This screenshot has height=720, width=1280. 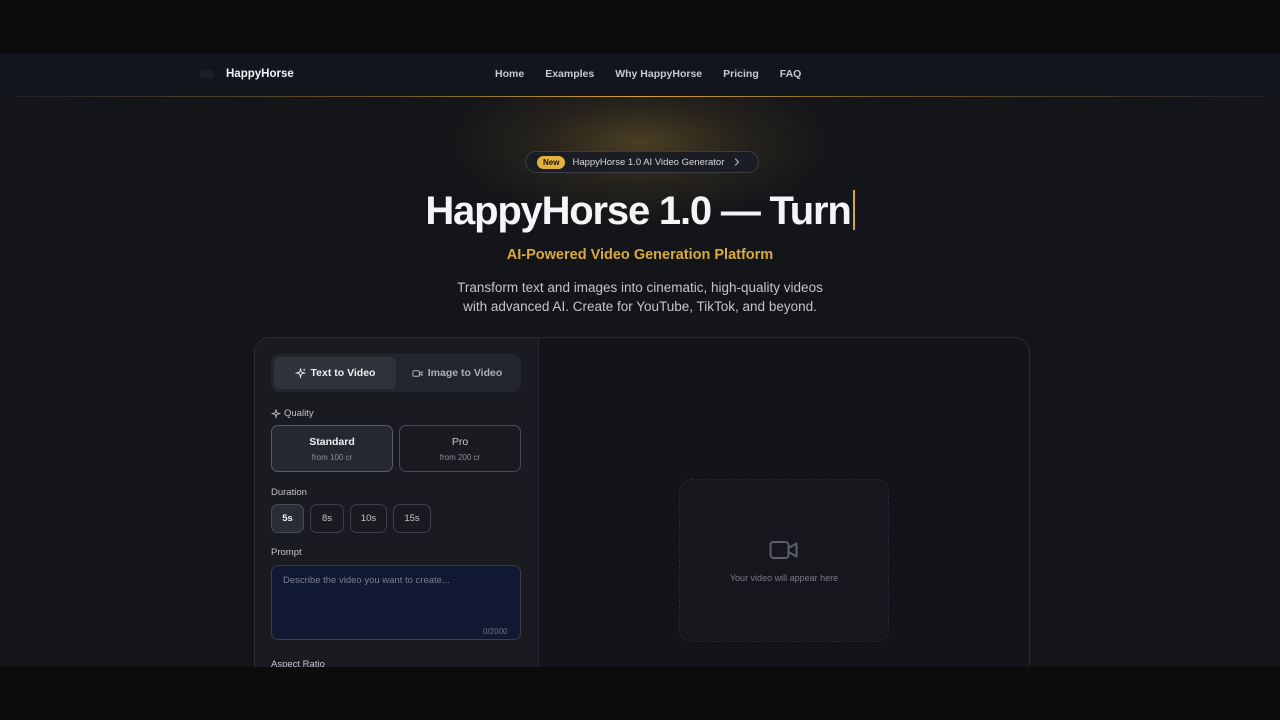 I want to click on duration-15s: 15s, so click(x=412, y=518).